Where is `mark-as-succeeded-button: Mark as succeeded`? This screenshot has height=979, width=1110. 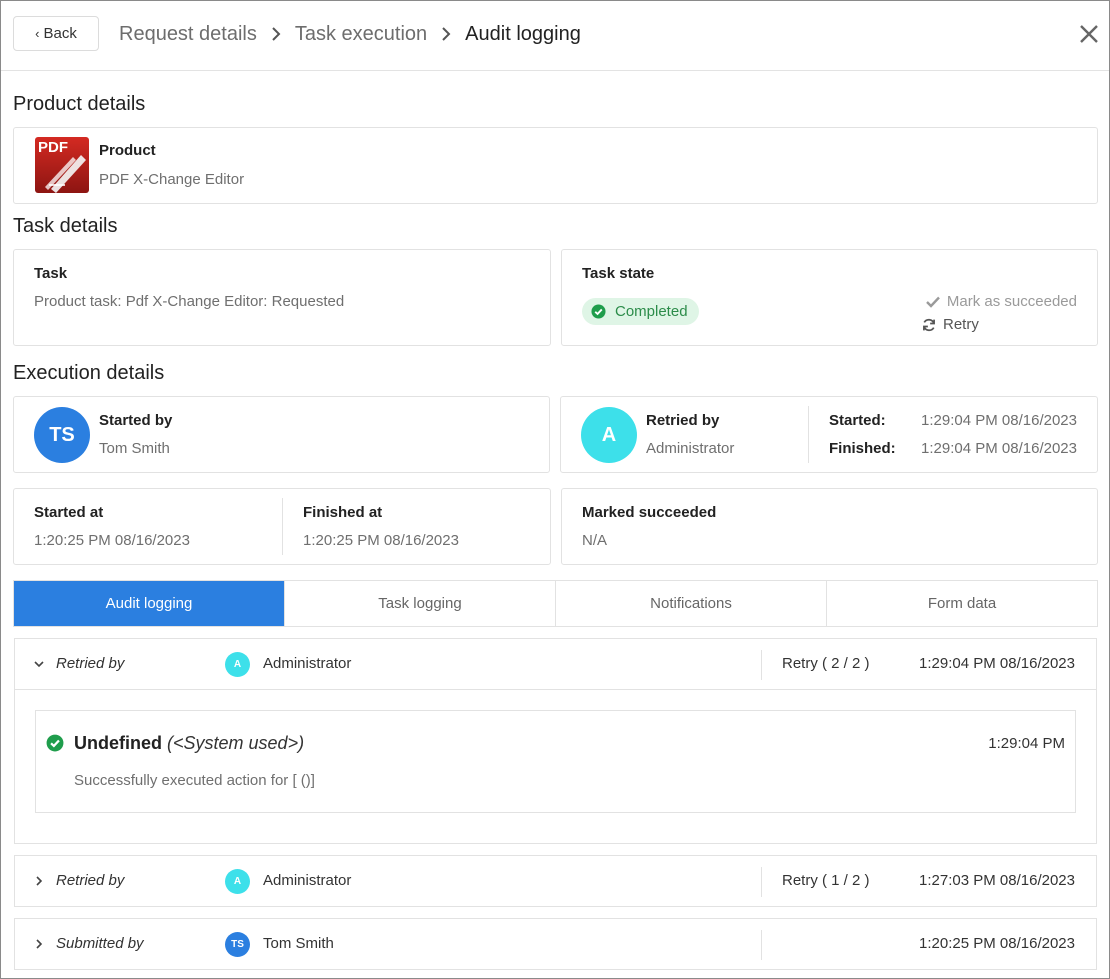
mark-as-succeeded-button: Mark as succeeded is located at coordinates (1001, 301).